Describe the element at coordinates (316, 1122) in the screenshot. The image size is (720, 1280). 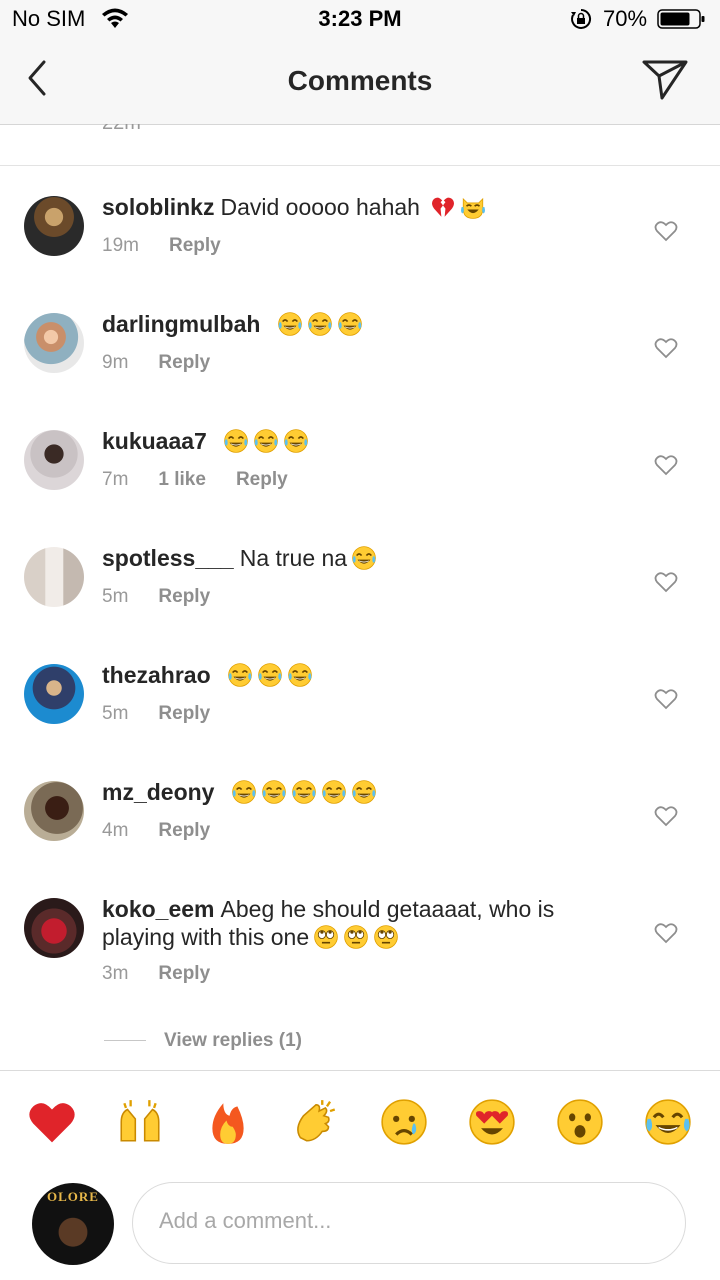
I see `clapping-hands-icon` at that location.